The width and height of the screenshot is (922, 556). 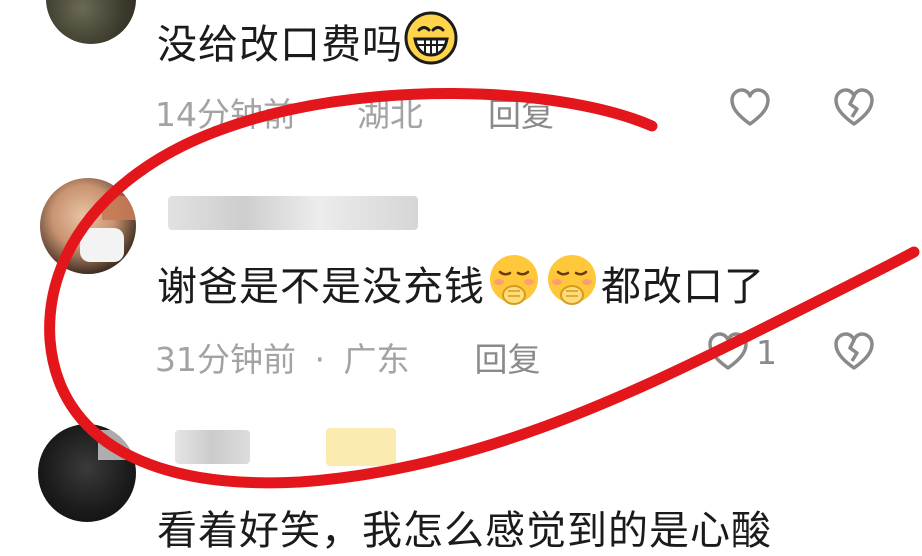 What do you see at coordinates (354, 112) in the screenshot?
I see `comment-meta: 14分钟前 湖北 回复` at bounding box center [354, 112].